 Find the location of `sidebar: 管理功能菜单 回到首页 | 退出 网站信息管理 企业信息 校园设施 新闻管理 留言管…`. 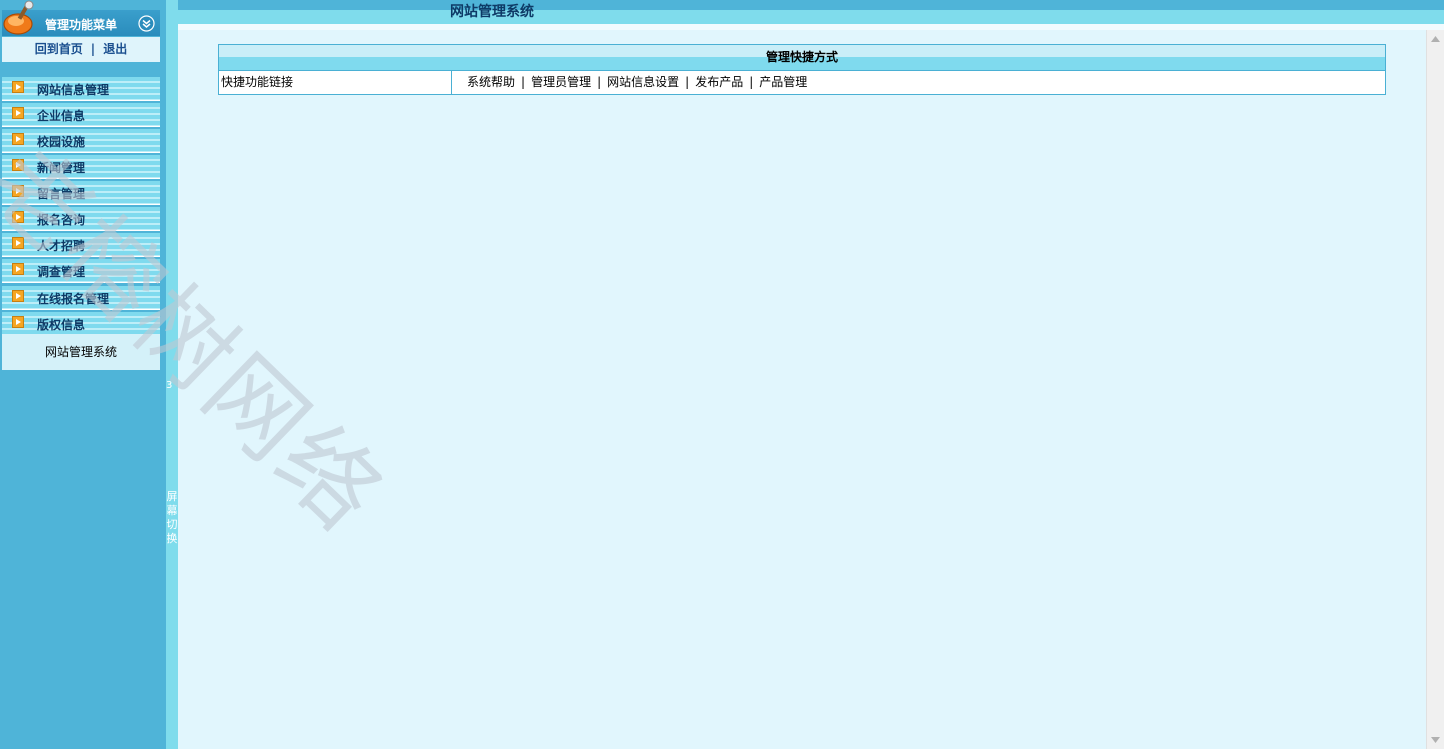

sidebar: 管理功能菜单 回到首页 | 退出 网站信息管理 企业信息 校园设施 新闻管理 留言管… is located at coordinates (83, 374).